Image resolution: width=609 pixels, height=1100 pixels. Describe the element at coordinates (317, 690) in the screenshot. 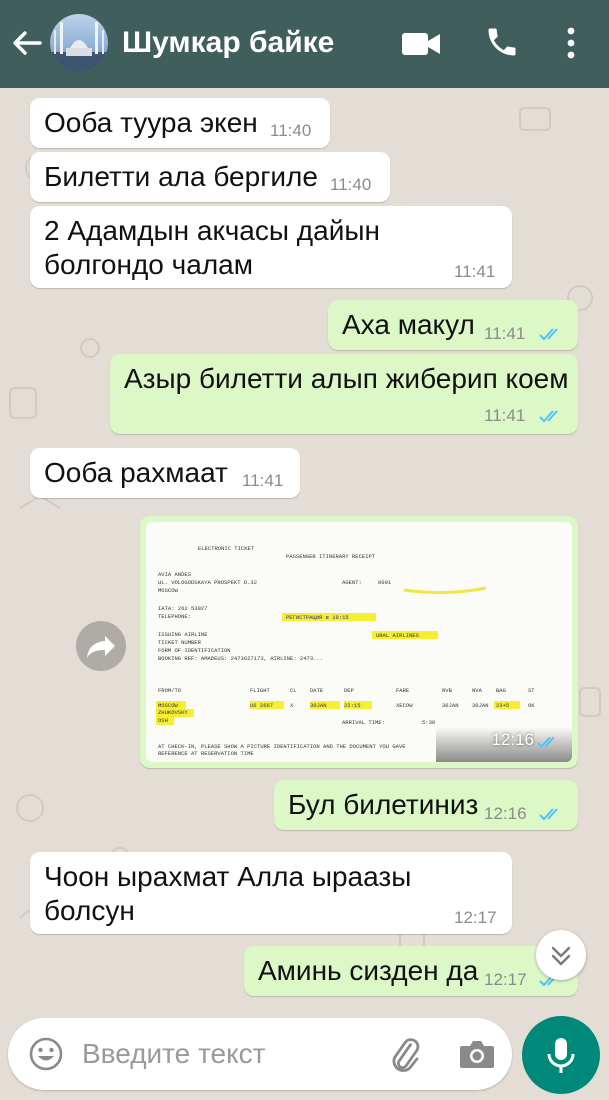

I see `ticket-column-header: DATE` at that location.